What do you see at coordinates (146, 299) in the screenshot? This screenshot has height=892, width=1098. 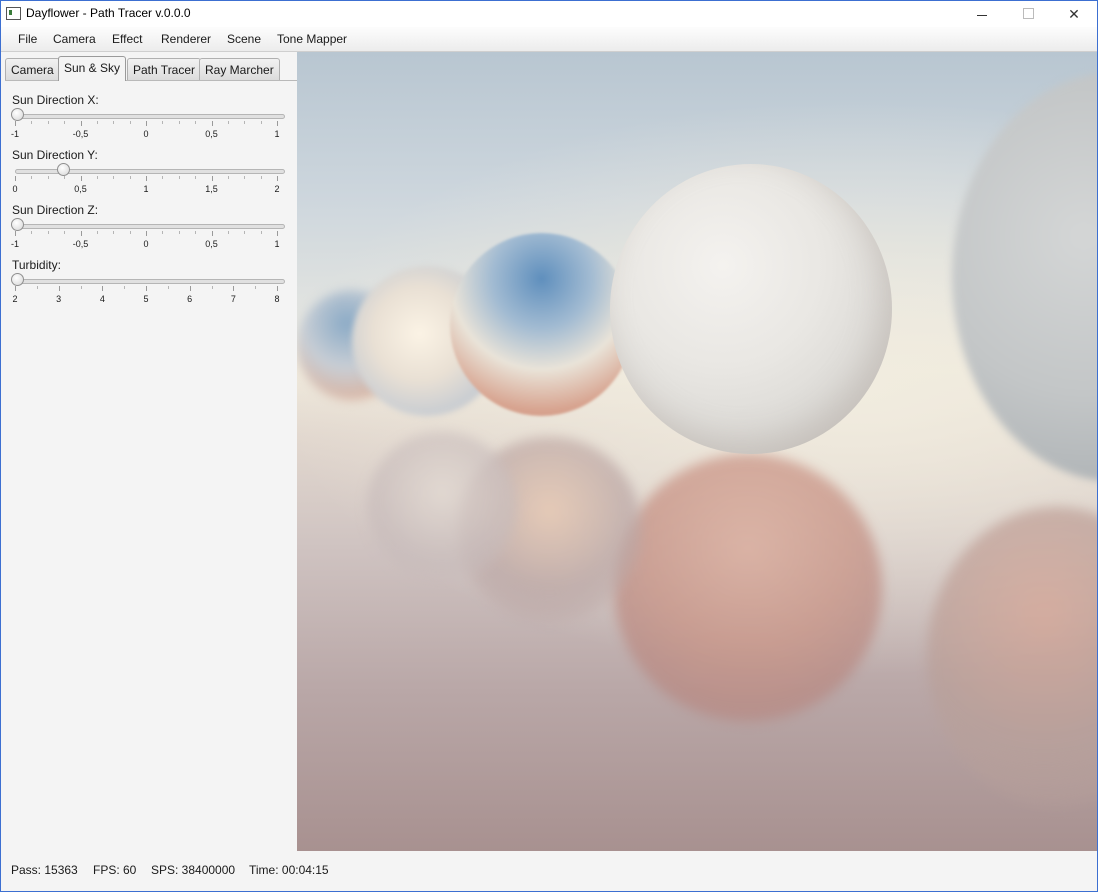 I see `tick-label: 5` at bounding box center [146, 299].